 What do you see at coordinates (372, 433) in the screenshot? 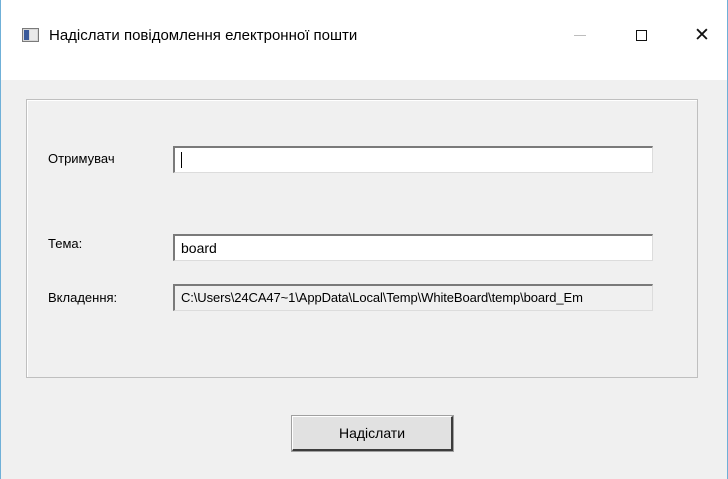
I see `send-button: Надіслати` at bounding box center [372, 433].